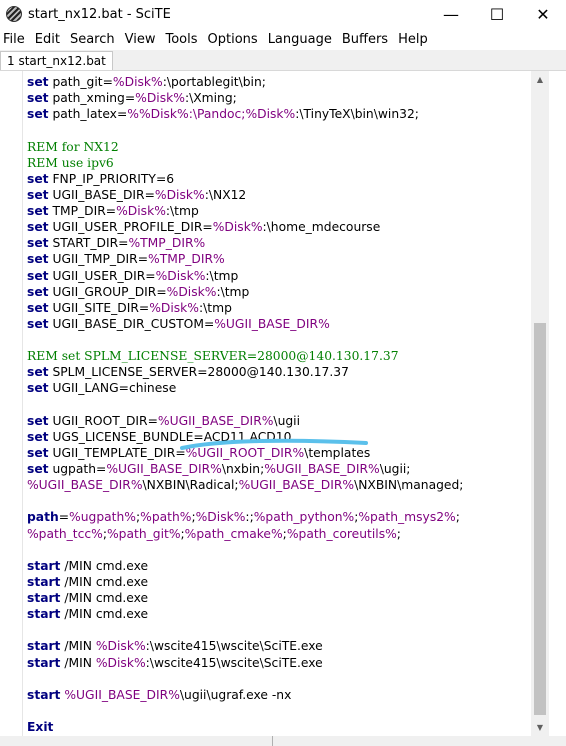  Describe the element at coordinates (279, 259) in the screenshot. I see `code-line: set UGII_TMP_DIR=%TMP_DIR%` at that location.